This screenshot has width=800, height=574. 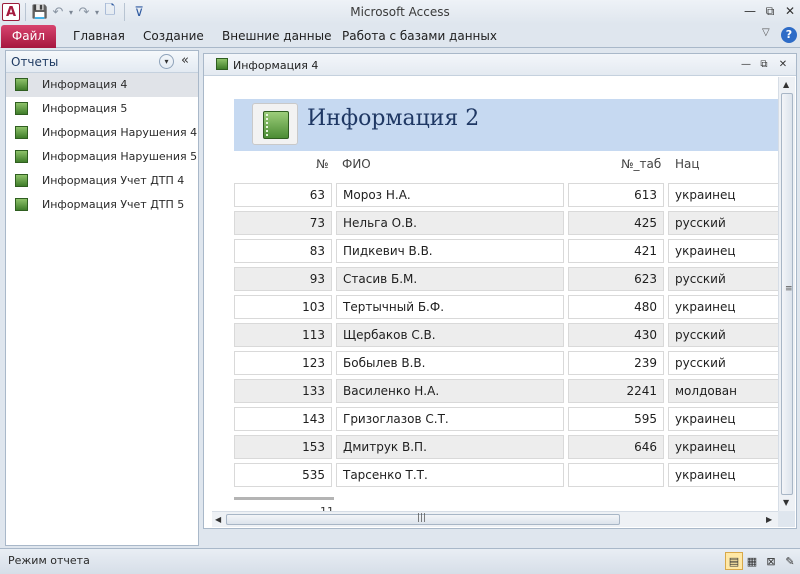 What do you see at coordinates (789, 35) in the screenshot?
I see `help-icon: ?` at bounding box center [789, 35].